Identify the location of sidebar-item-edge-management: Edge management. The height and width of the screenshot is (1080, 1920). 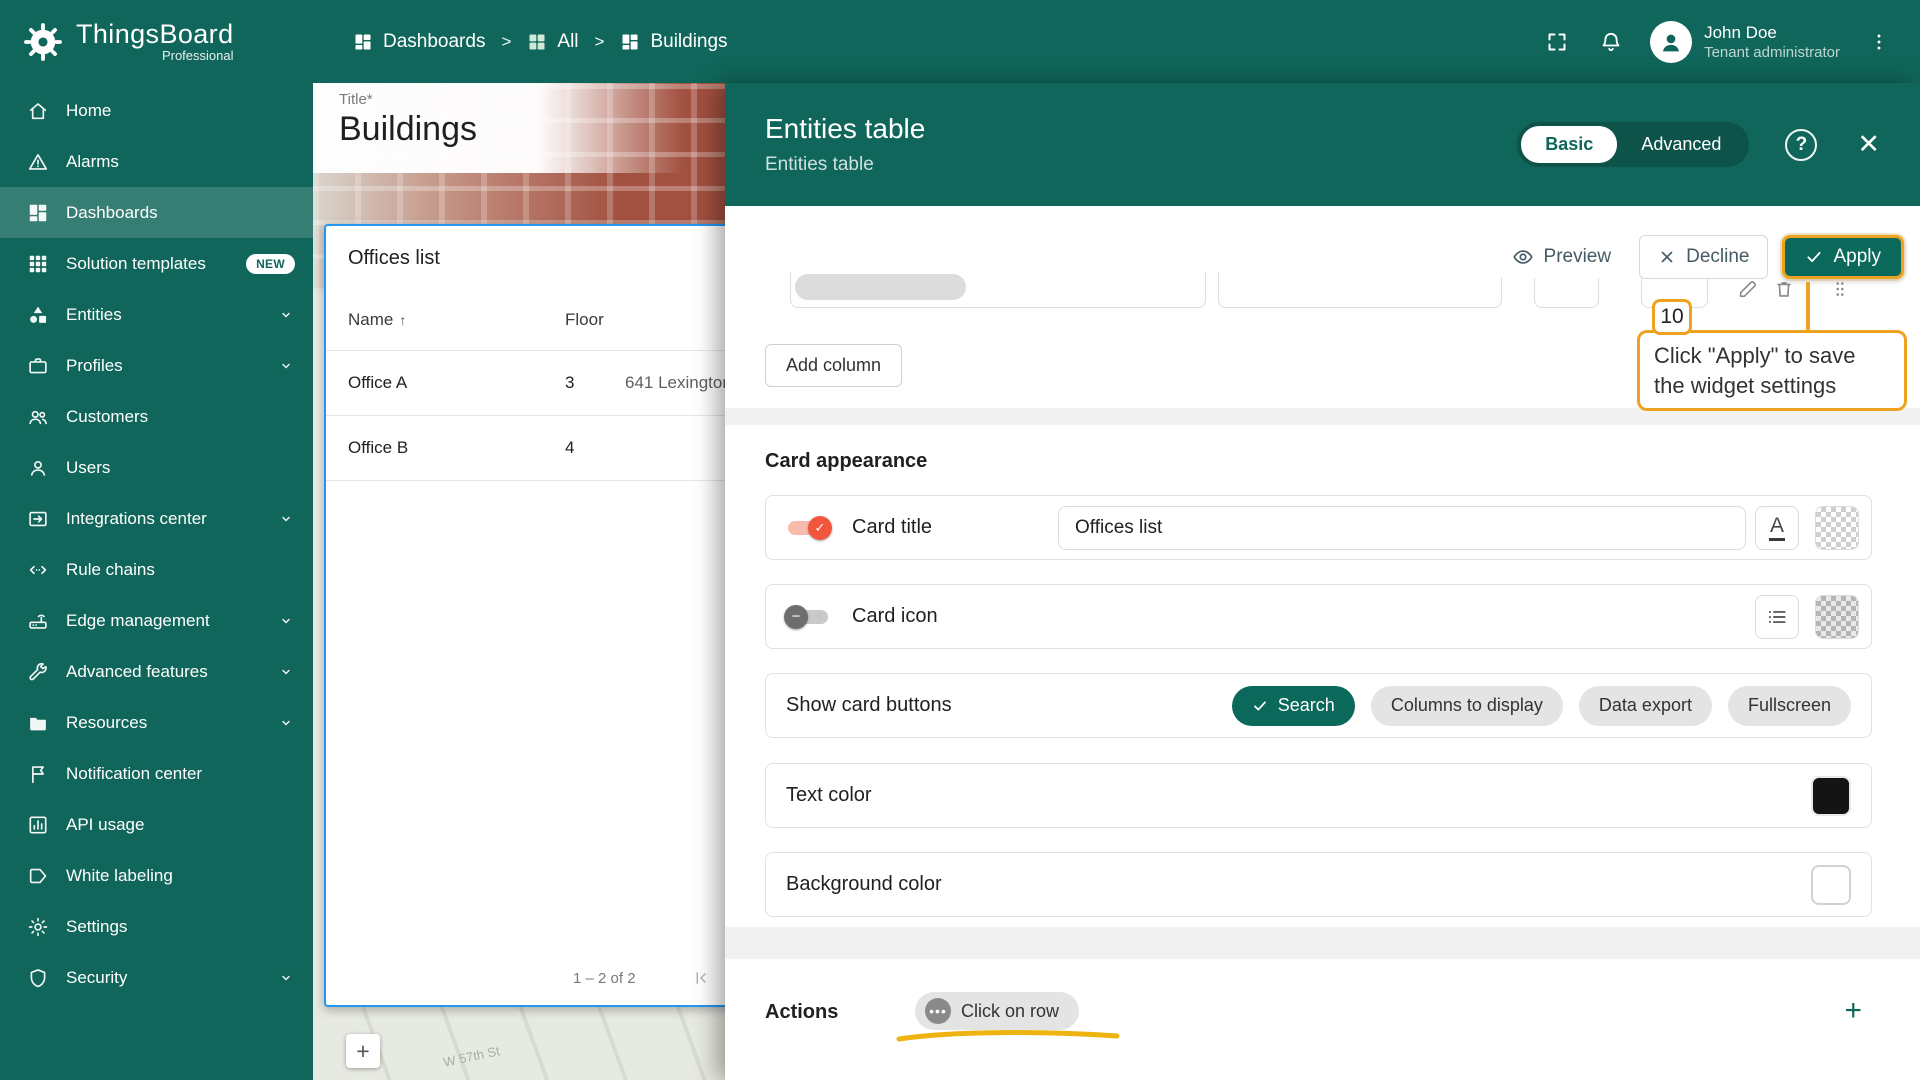
(156, 620).